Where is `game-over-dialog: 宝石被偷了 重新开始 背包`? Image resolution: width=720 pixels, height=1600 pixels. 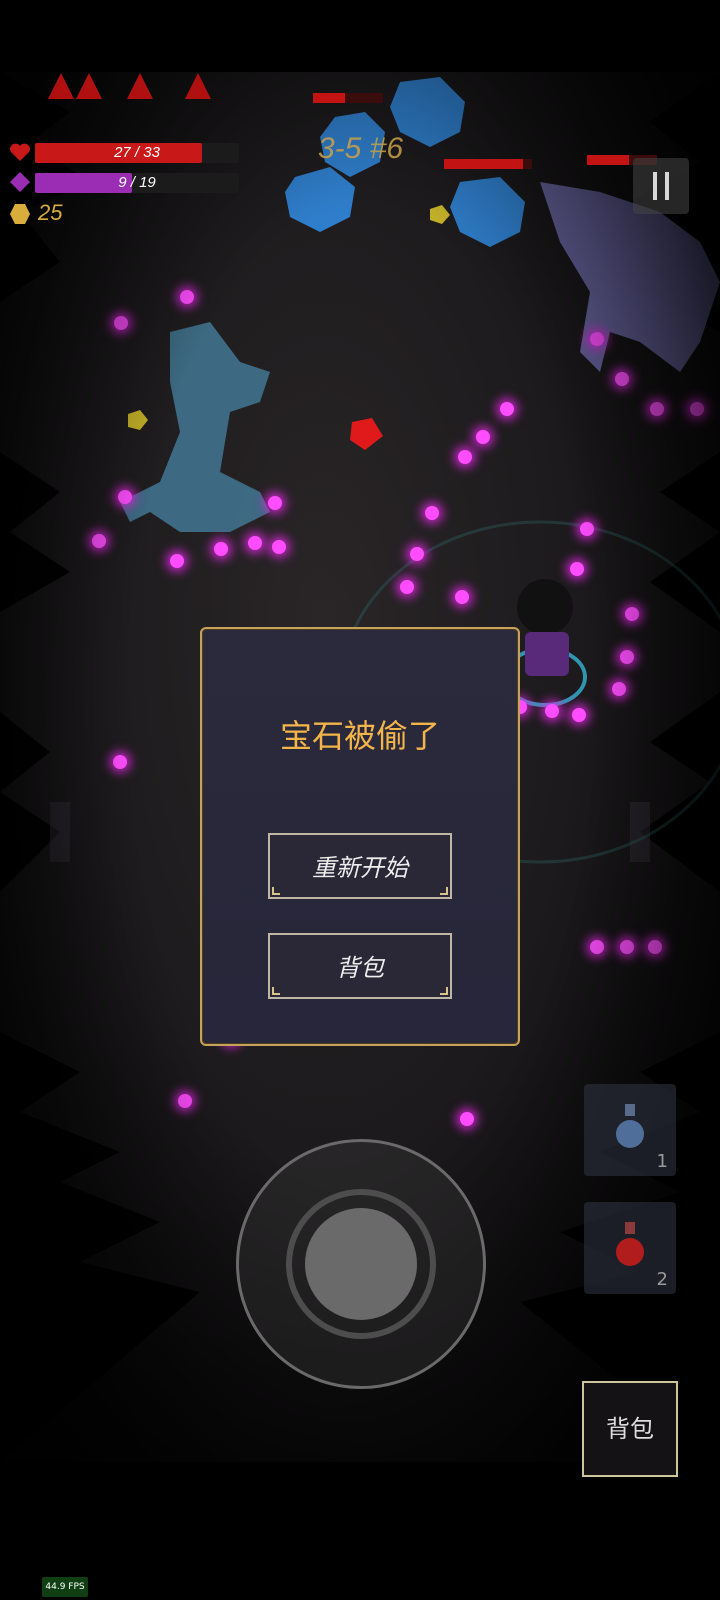
game-over-dialog: 宝石被偷了 重新开始 背包 is located at coordinates (360, 836).